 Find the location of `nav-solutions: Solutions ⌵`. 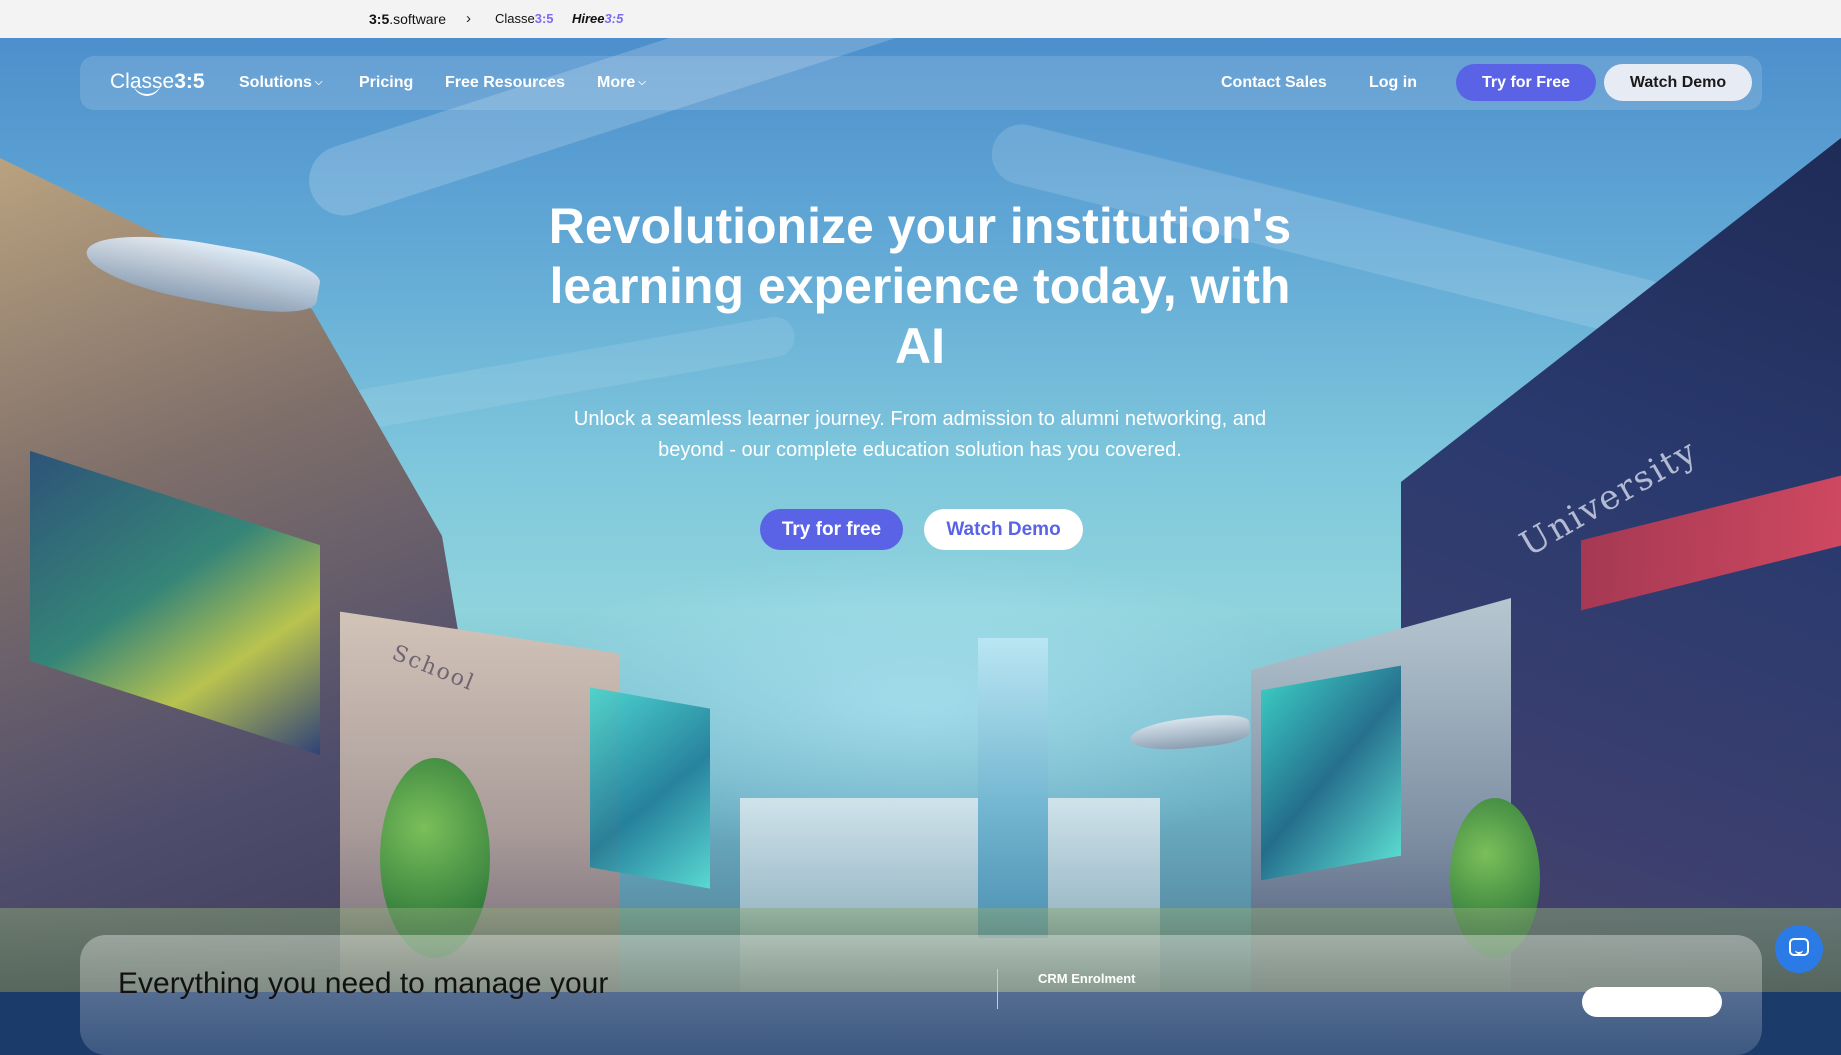

nav-solutions: Solutions ⌵ is located at coordinates (280, 83).